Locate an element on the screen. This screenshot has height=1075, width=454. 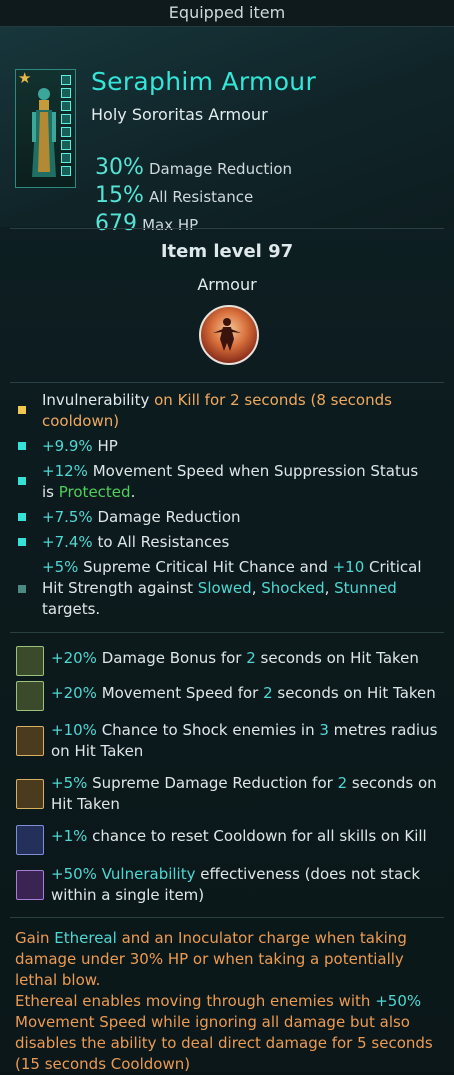
blessing-blue-icon is located at coordinates (30, 840).